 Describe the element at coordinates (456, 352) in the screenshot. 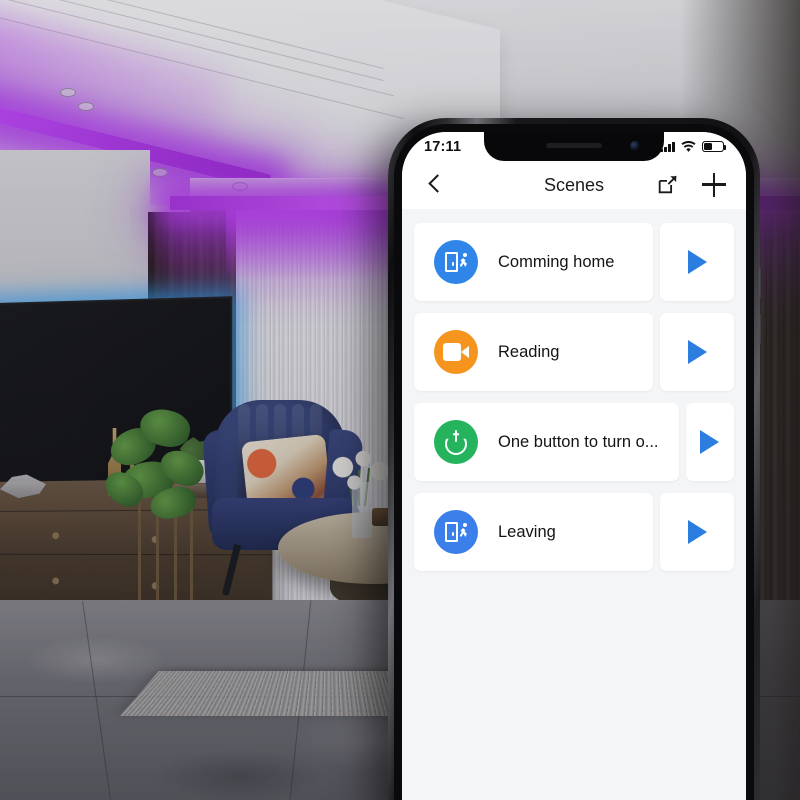

I see `video-camera-icon` at that location.